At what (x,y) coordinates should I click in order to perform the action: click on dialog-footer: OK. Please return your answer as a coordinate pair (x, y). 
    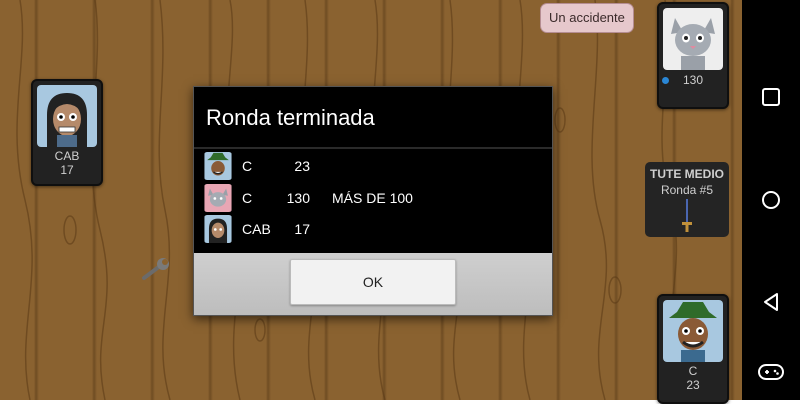
    Looking at the image, I should click on (373, 284).